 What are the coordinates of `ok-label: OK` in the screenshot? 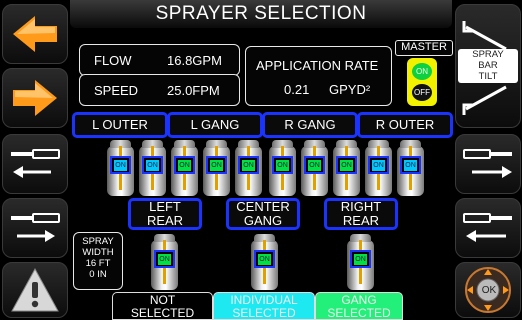 It's located at (489, 290).